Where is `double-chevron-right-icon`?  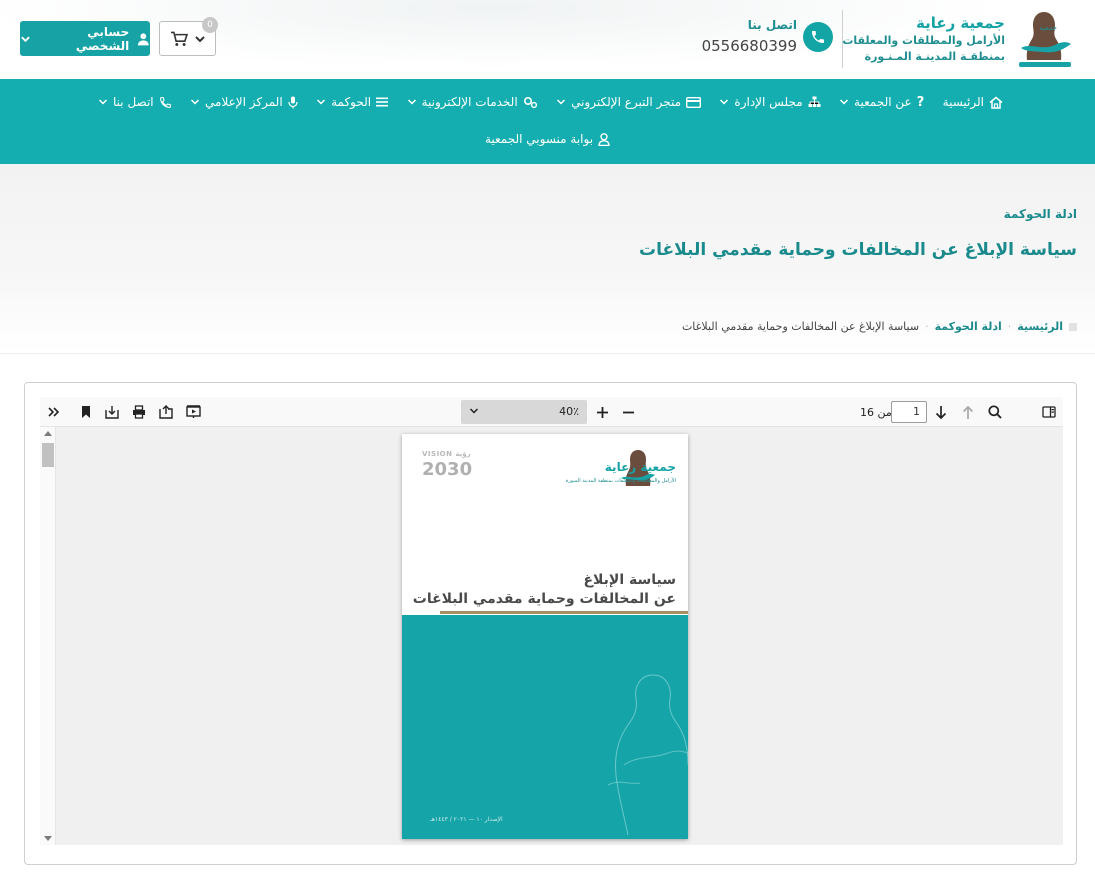 double-chevron-right-icon is located at coordinates (54, 412).